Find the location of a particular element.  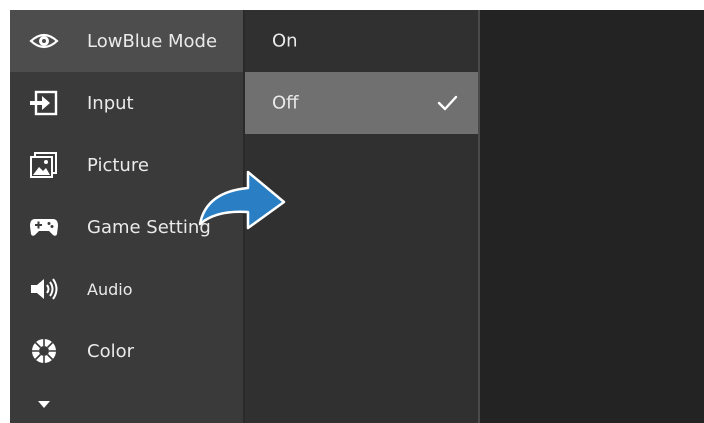

curved-arrow-icon is located at coordinates (244, 198).